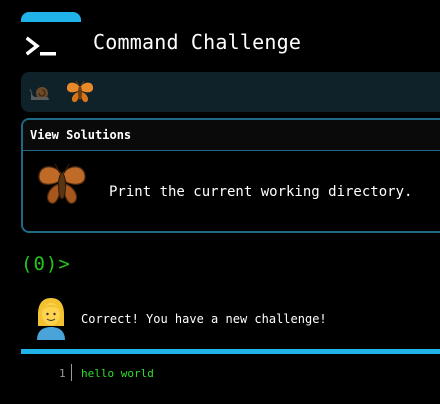 The image size is (440, 404). What do you see at coordinates (230, 379) in the screenshot?
I see `command-editor: 1 hello world` at bounding box center [230, 379].